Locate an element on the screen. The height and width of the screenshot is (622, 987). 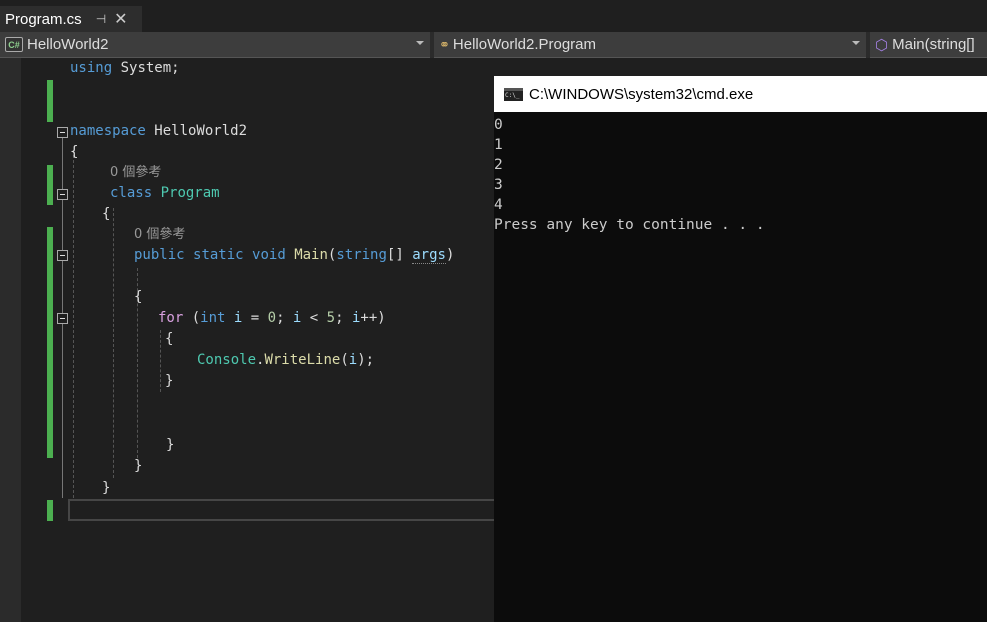
tab-program-cs: Program.cs ⊣ ✕ is located at coordinates (71, 19).